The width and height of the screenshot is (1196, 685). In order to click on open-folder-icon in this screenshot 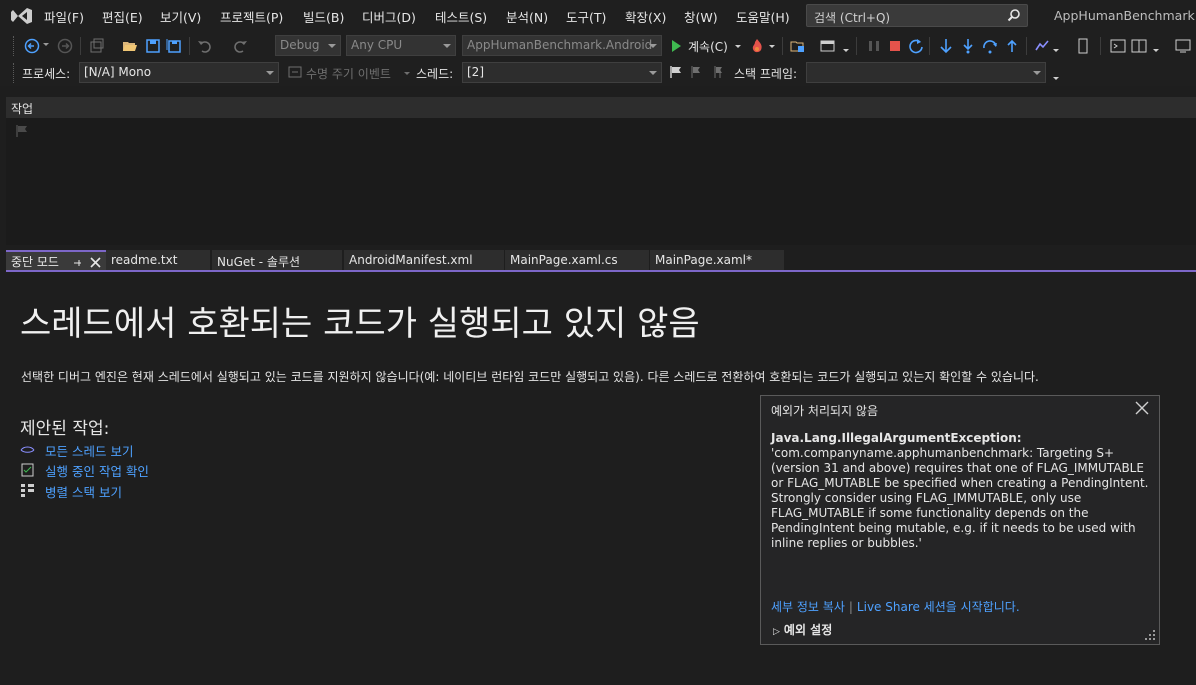, I will do `click(130, 46)`.